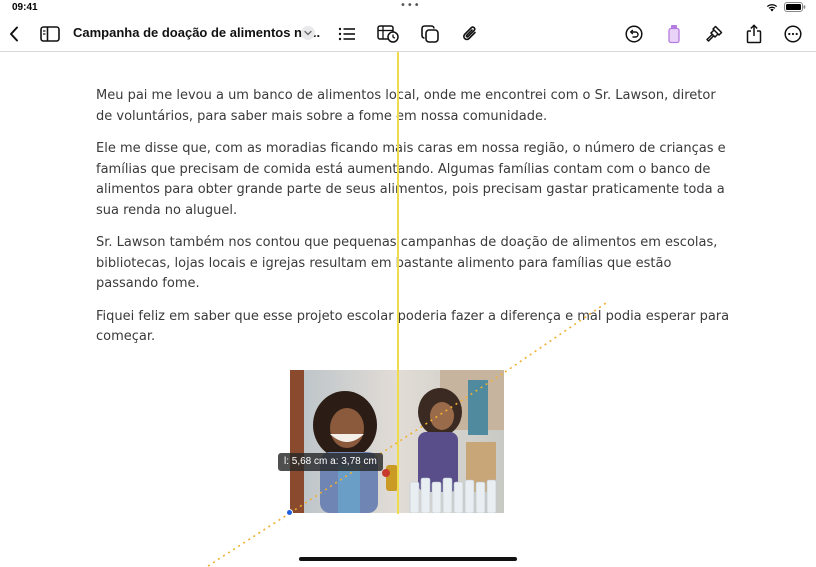 The image size is (816, 567). I want to click on image-size-label: l: 5,68 cm a: 3,78 cm, so click(330, 462).